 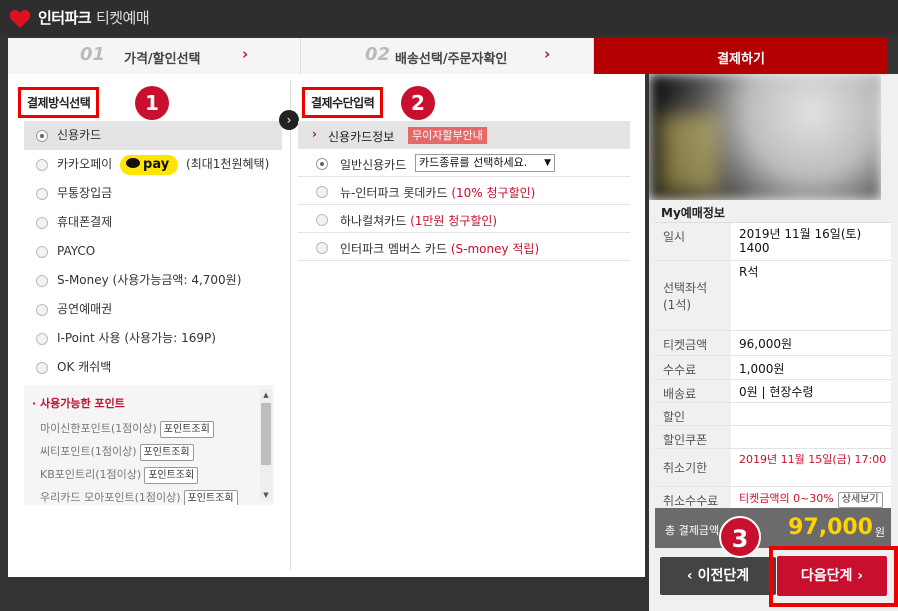 What do you see at coordinates (266, 434) in the screenshot?
I see `scrollbar-thumb` at bounding box center [266, 434].